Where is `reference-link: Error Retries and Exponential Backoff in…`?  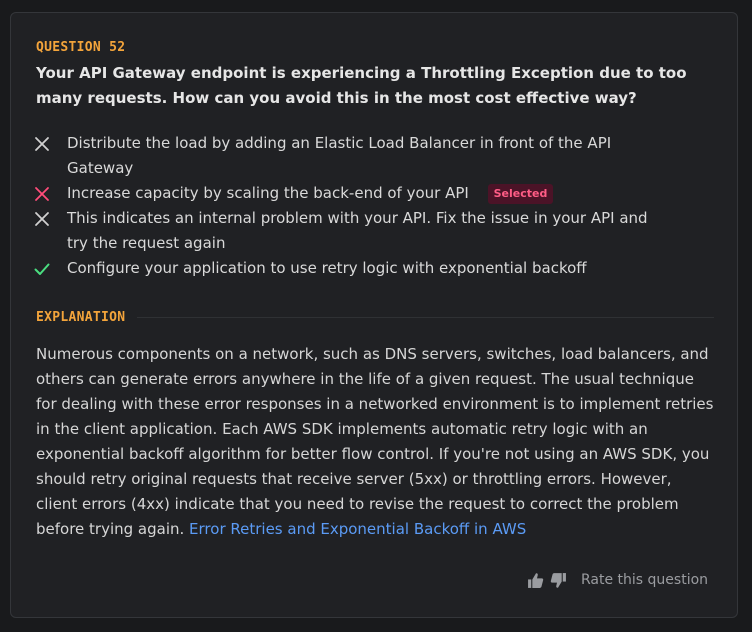
reference-link: Error Retries and Exponential Backoff in… is located at coordinates (357, 529).